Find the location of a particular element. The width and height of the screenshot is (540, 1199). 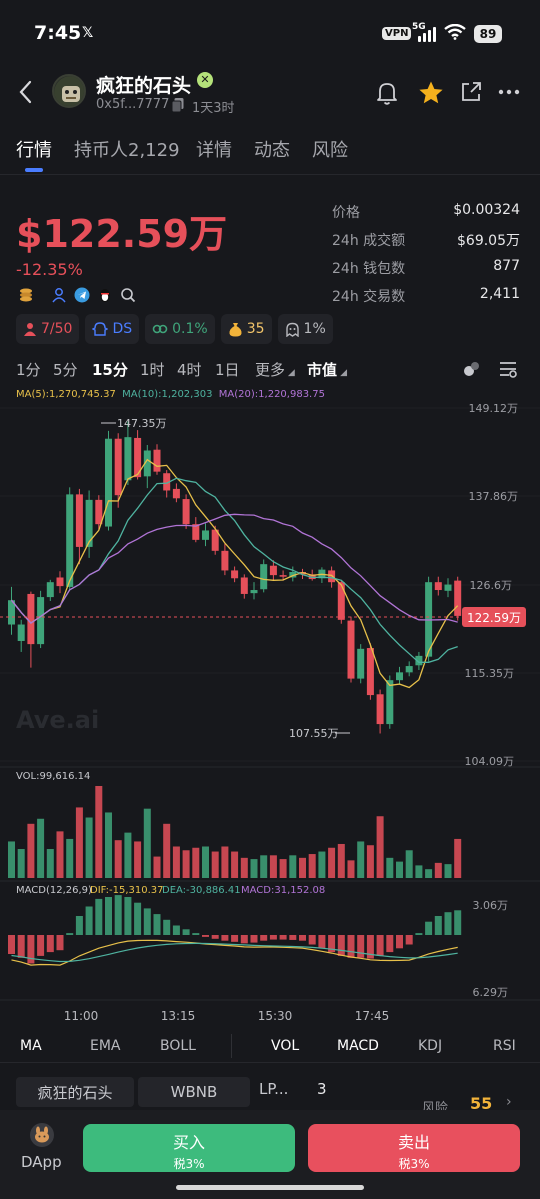

indicator-settings-icon is located at coordinates (471, 369).